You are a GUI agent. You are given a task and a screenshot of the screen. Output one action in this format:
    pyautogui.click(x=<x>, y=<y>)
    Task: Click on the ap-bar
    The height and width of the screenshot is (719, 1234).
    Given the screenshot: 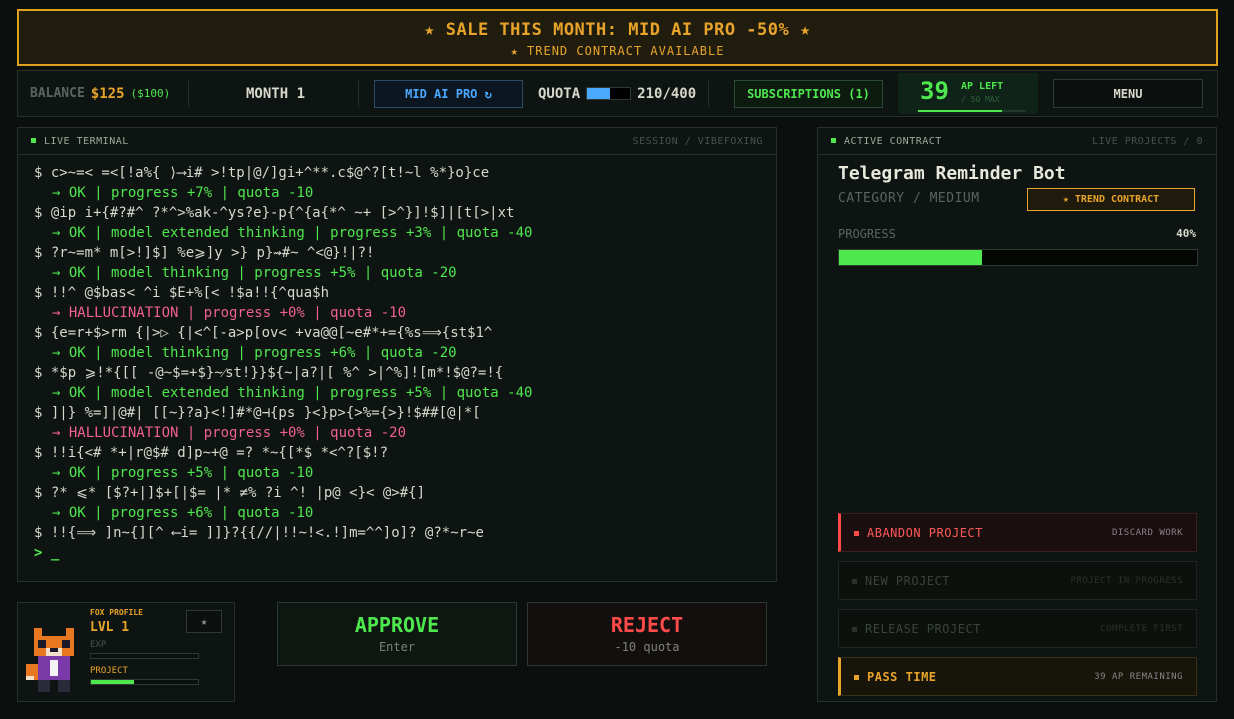 What is the action you would take?
    pyautogui.click(x=972, y=111)
    